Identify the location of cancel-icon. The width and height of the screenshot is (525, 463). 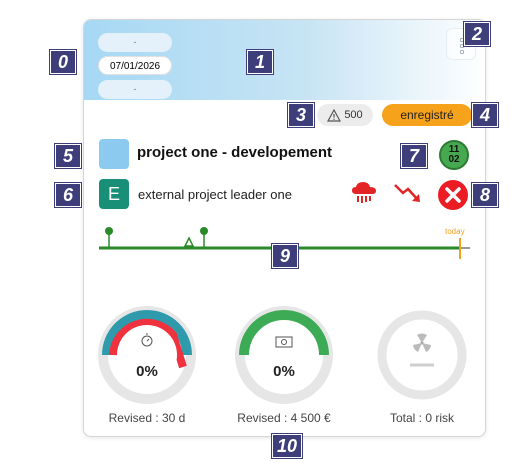
(453, 195).